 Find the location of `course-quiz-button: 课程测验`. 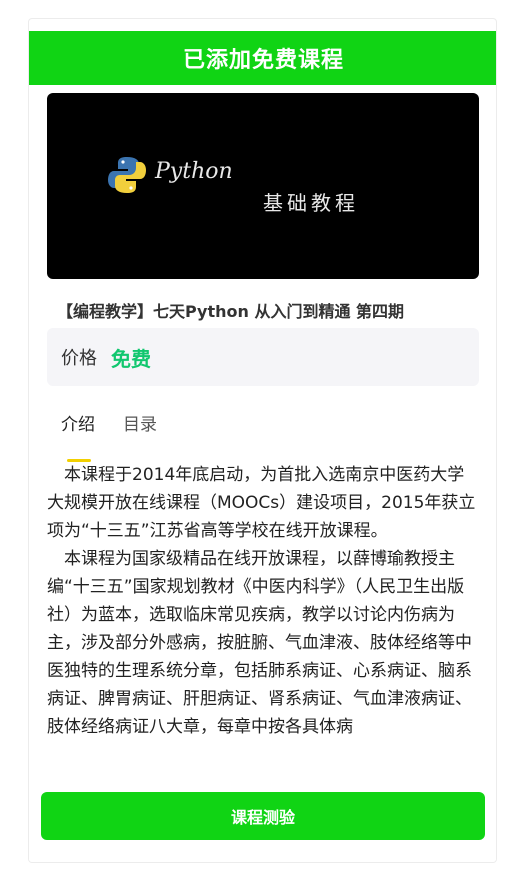

course-quiz-button: 课程测验 is located at coordinates (263, 816).